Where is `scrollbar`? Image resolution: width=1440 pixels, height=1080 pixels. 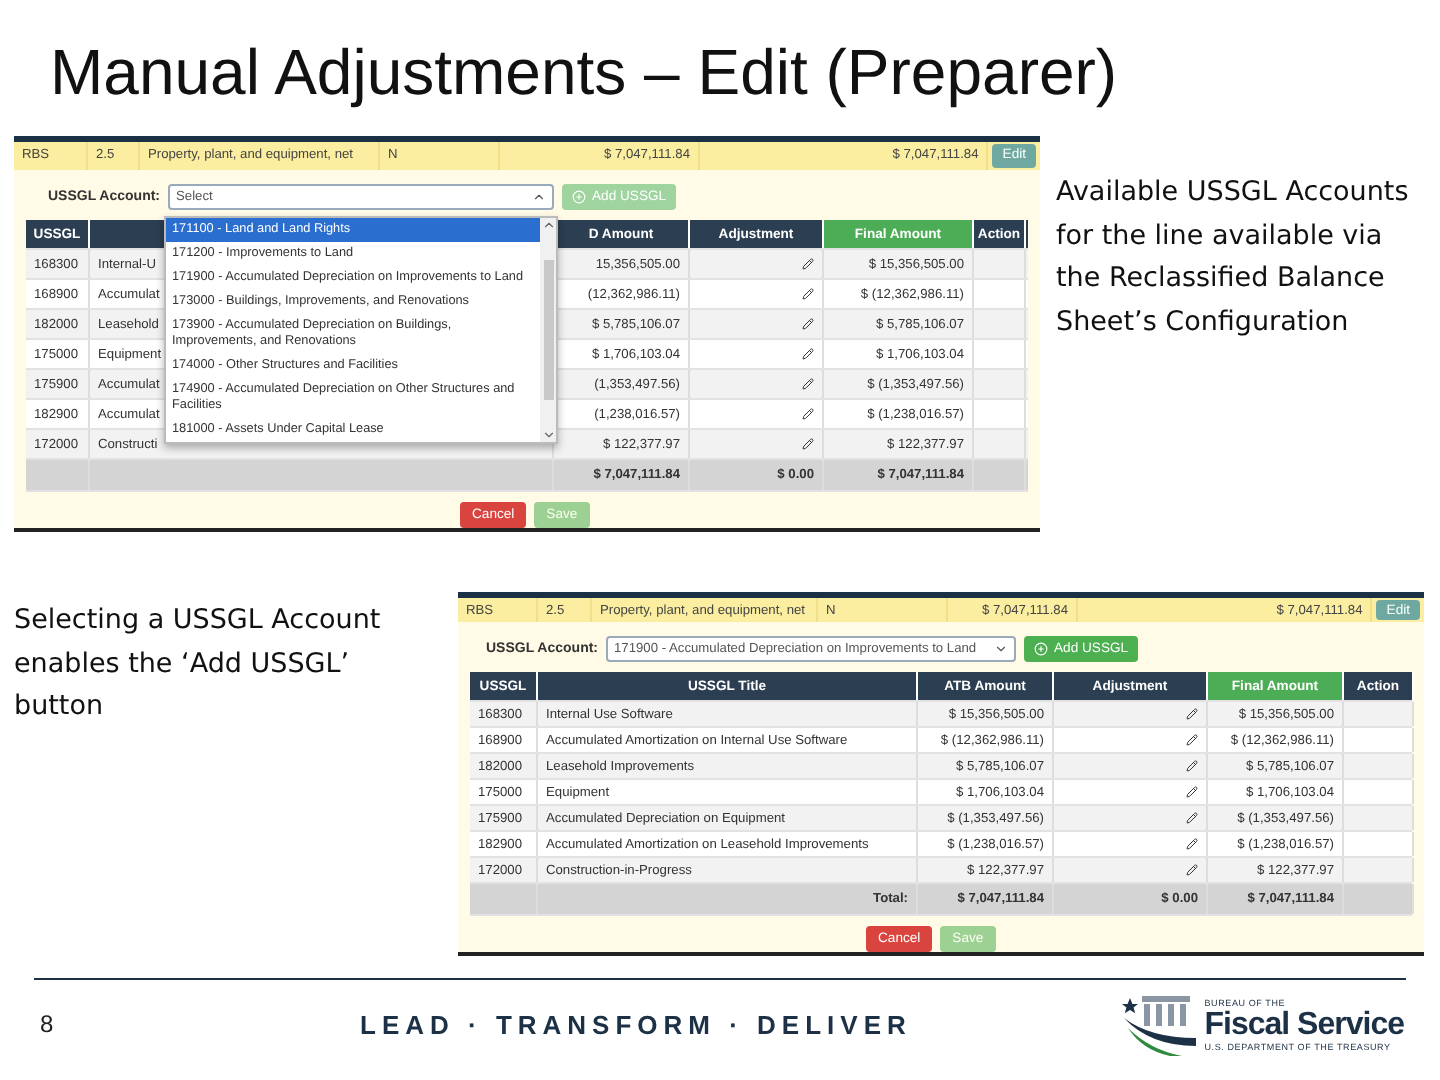 scrollbar is located at coordinates (548, 330).